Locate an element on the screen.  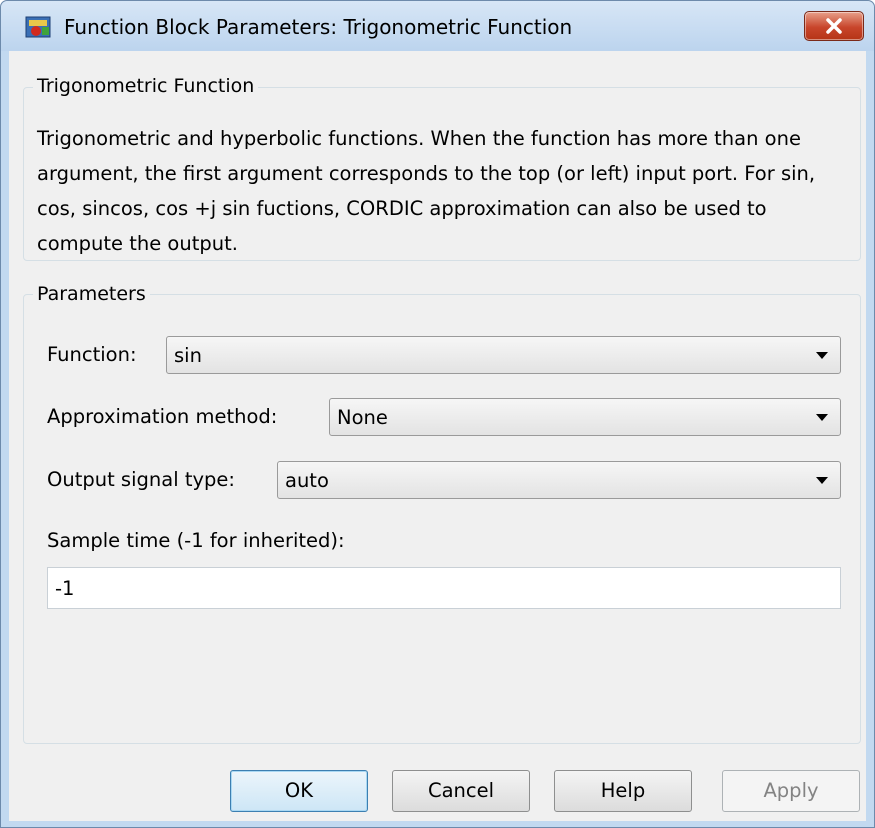
ok-button: OK is located at coordinates (299, 791).